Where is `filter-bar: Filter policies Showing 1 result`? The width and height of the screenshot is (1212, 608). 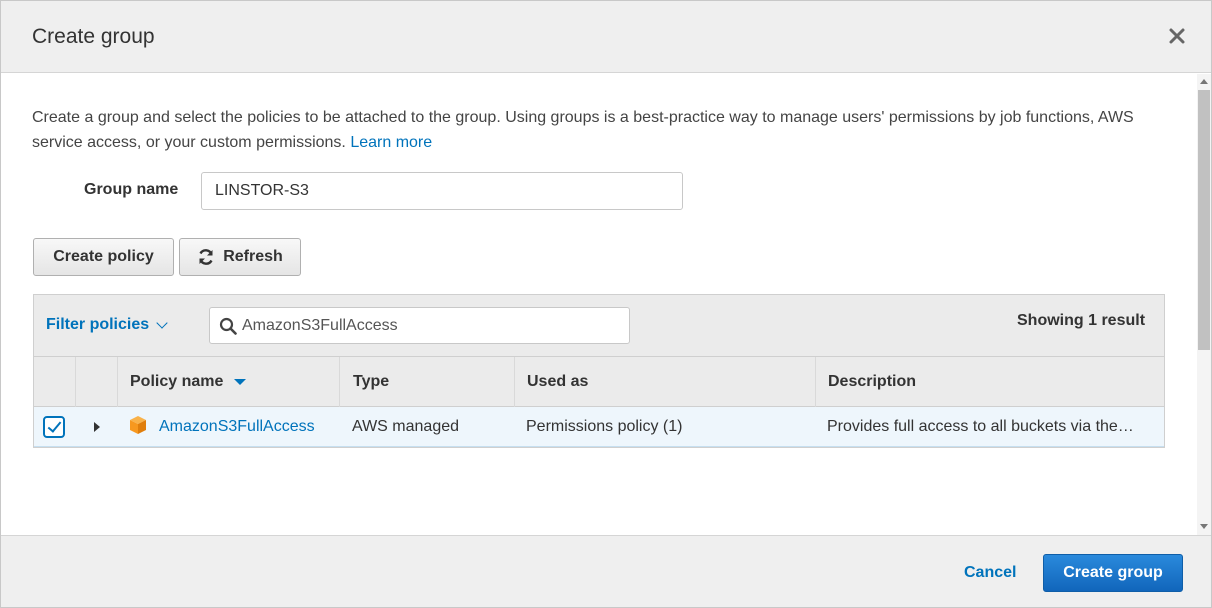
filter-bar: Filter policies Showing 1 result is located at coordinates (599, 326).